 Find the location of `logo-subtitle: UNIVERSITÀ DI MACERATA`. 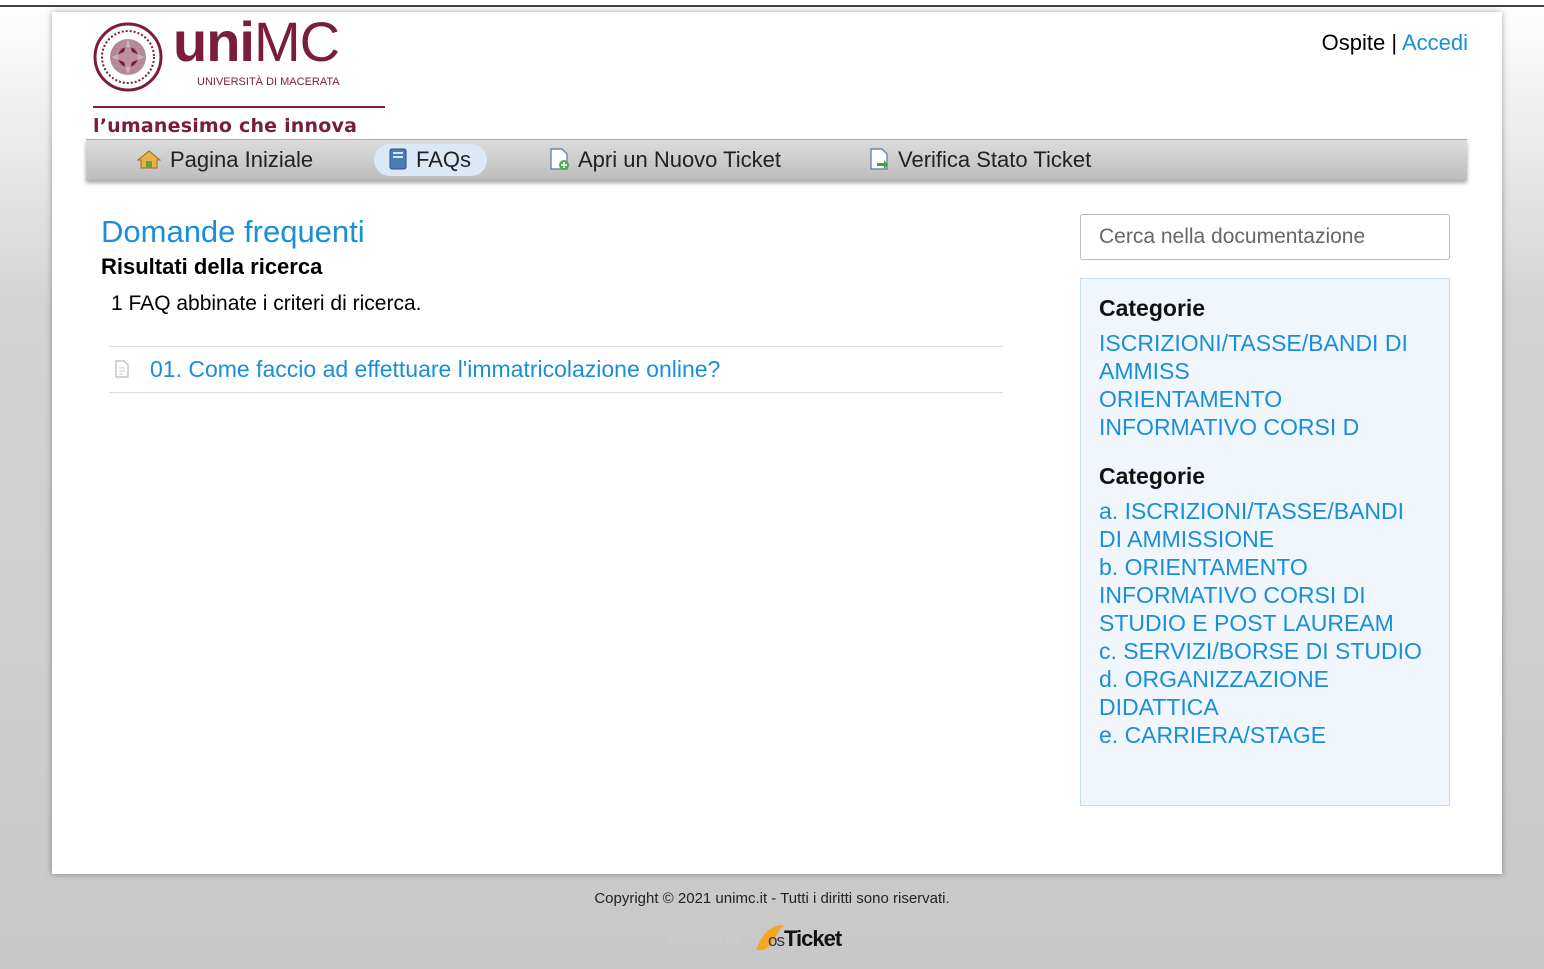

logo-subtitle: UNIVERSITÀ DI MACERATA is located at coordinates (268, 82).